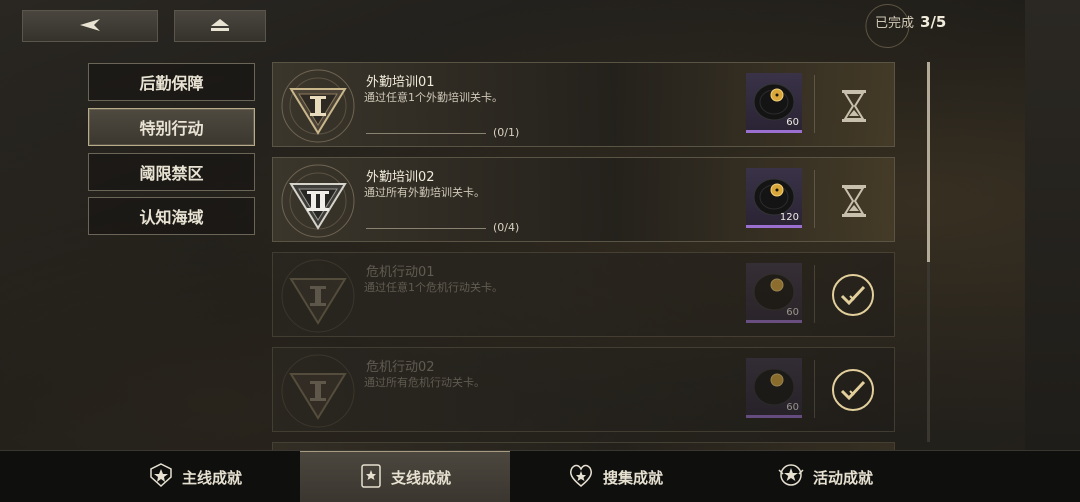  I want to click on achievement-progress: (0/4), so click(506, 227).